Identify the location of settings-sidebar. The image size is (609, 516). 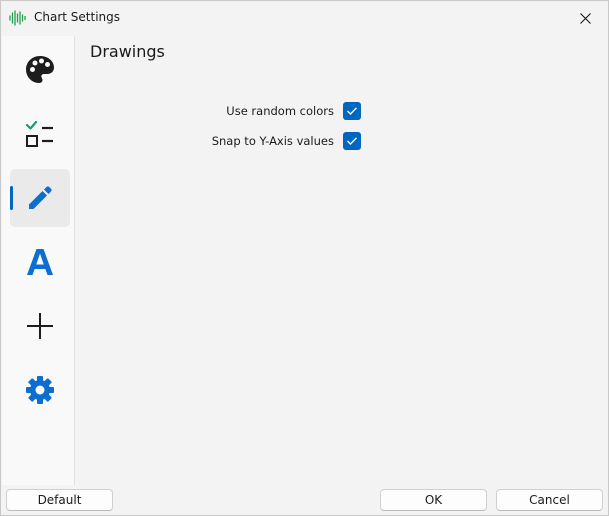
(38, 260).